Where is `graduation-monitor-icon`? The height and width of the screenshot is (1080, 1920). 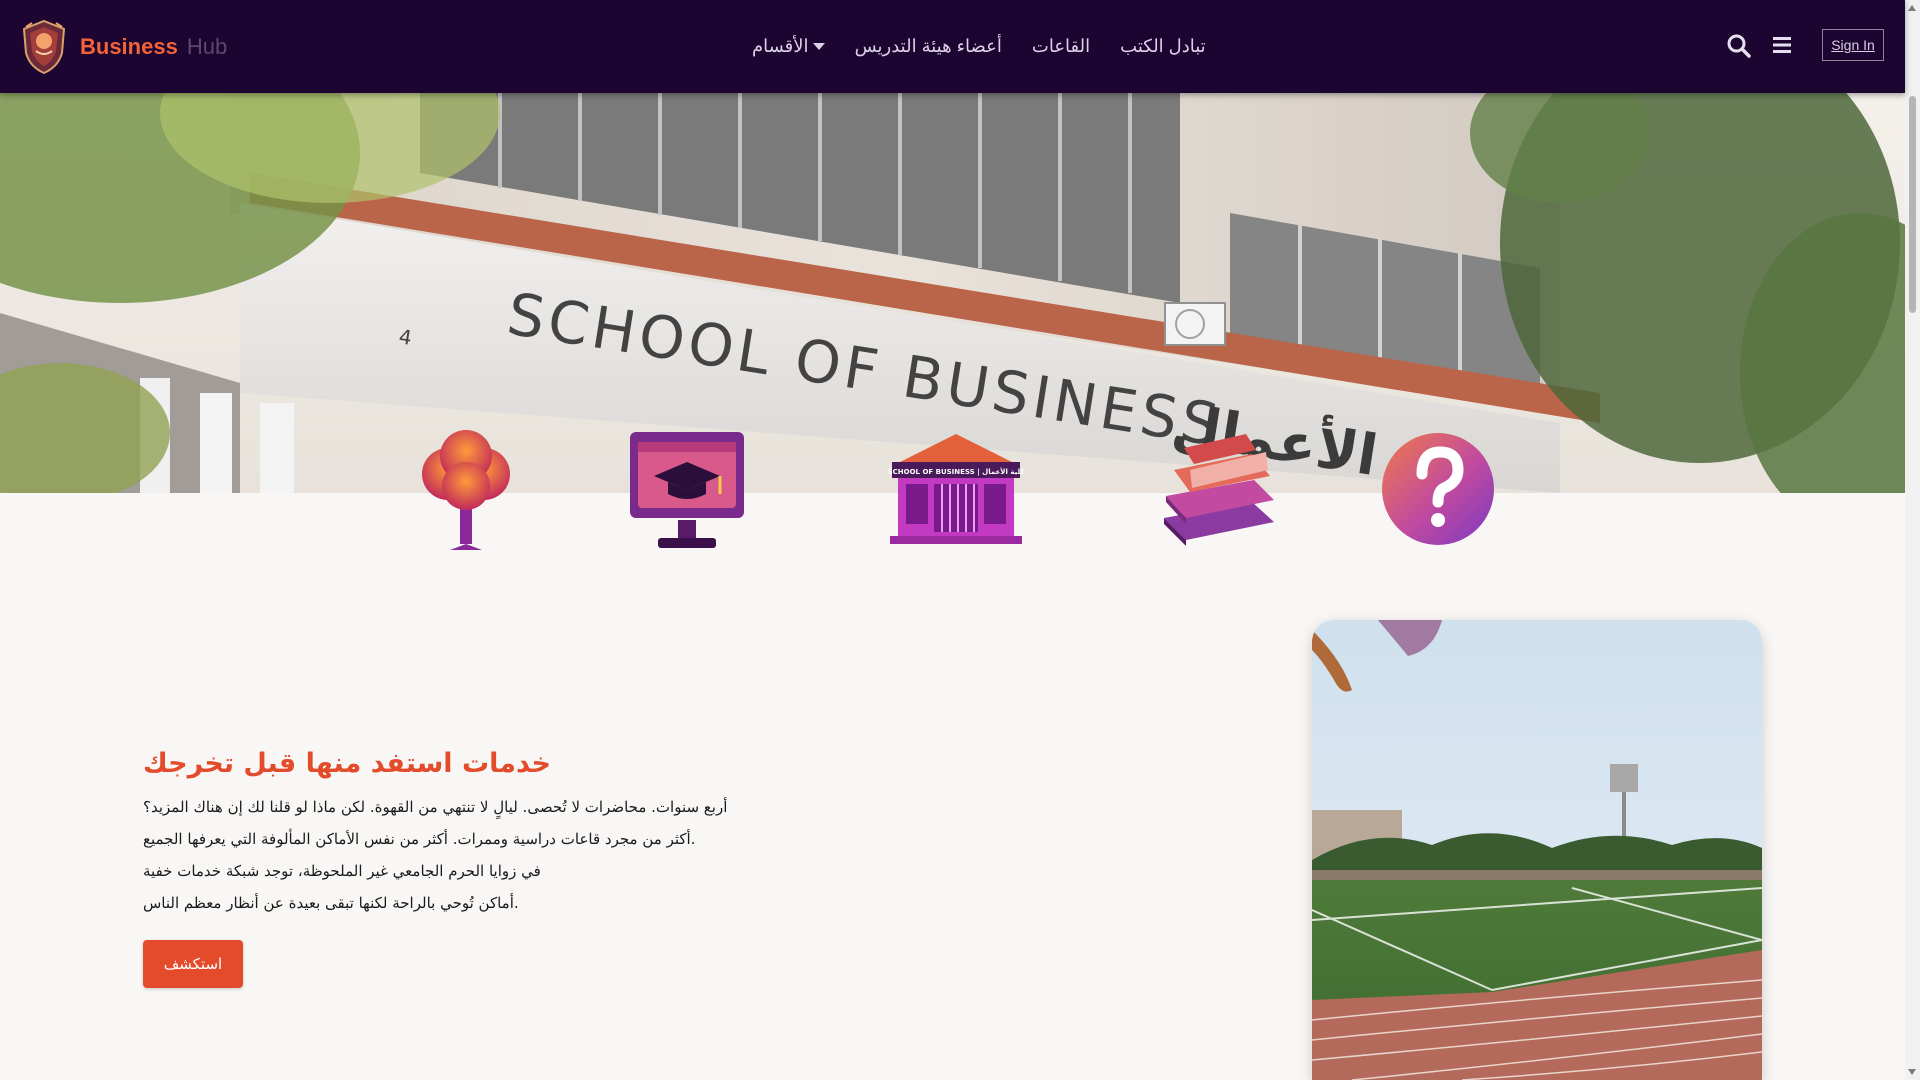 graduation-monitor-icon is located at coordinates (687, 490).